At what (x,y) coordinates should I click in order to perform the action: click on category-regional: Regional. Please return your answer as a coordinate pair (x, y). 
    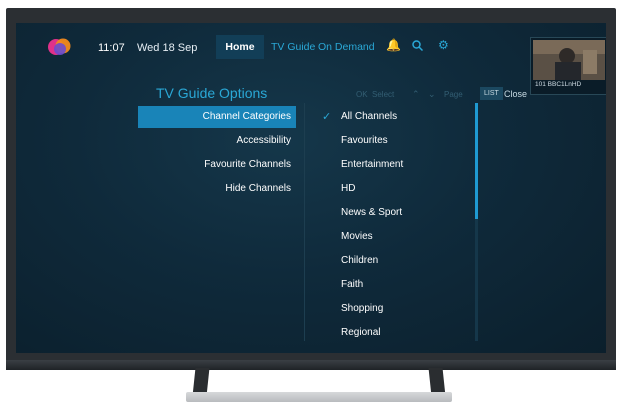
    Looking at the image, I should click on (360, 333).